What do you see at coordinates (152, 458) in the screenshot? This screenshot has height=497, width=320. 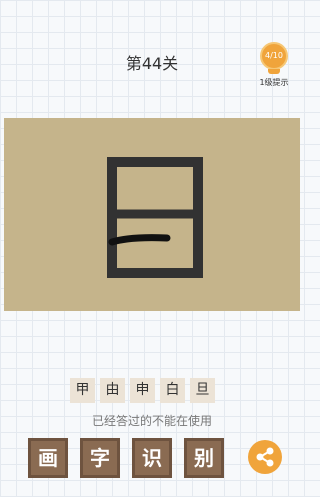 I see `answer-slot: 识` at bounding box center [152, 458].